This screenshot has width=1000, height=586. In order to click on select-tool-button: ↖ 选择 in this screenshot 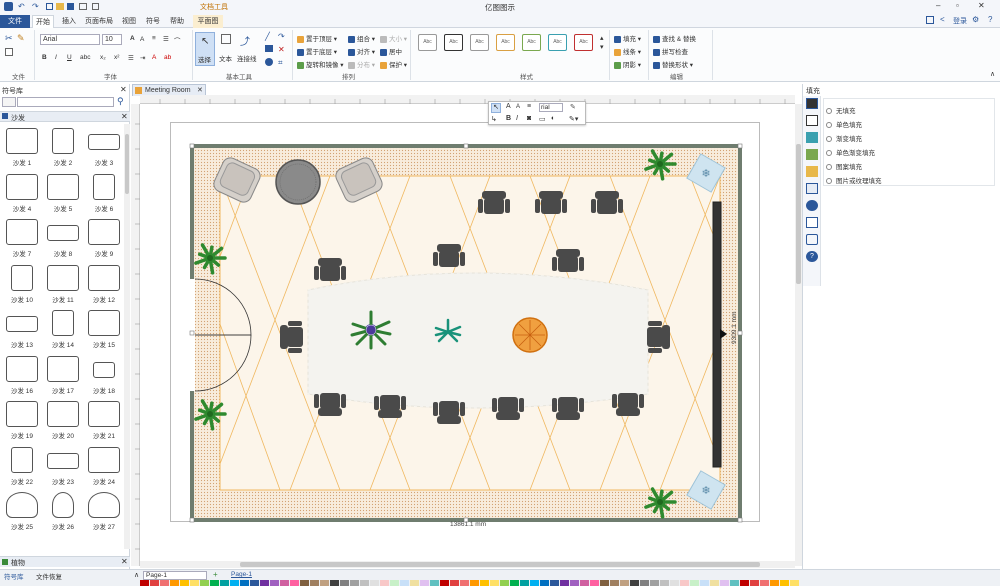, I will do `click(205, 49)`.